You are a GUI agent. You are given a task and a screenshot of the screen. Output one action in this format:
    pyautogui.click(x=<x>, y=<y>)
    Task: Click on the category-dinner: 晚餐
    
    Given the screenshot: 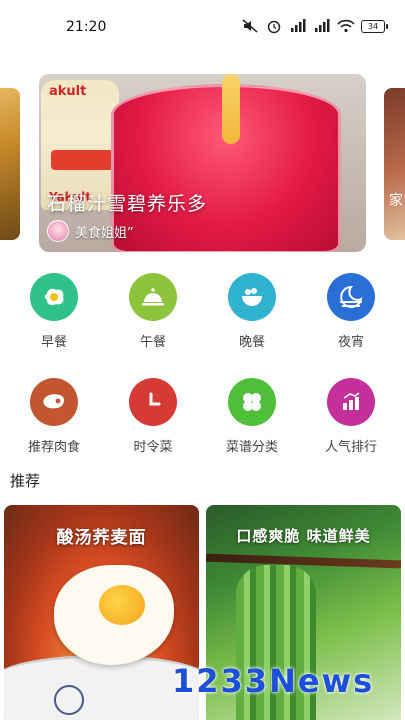 What is the action you would take?
    pyautogui.click(x=252, y=311)
    